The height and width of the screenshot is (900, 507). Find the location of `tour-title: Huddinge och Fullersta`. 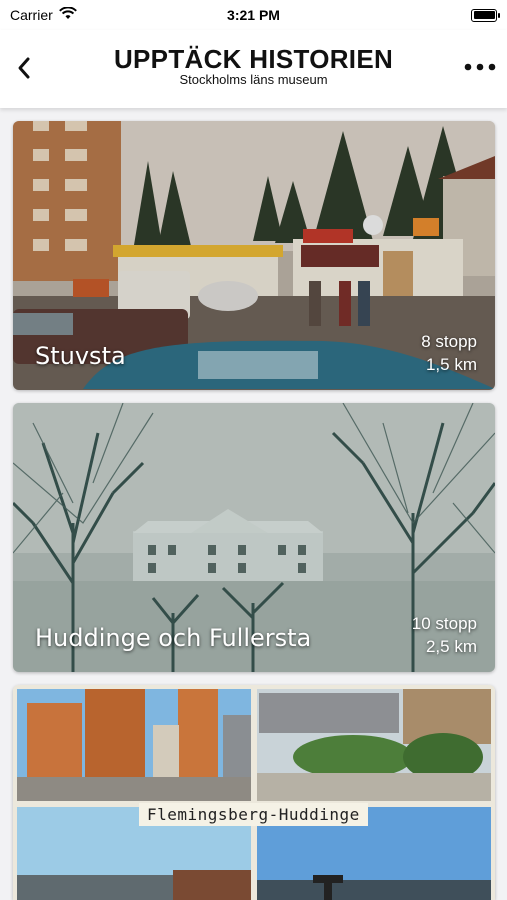

tour-title: Huddinge och Fullersta is located at coordinates (173, 638).